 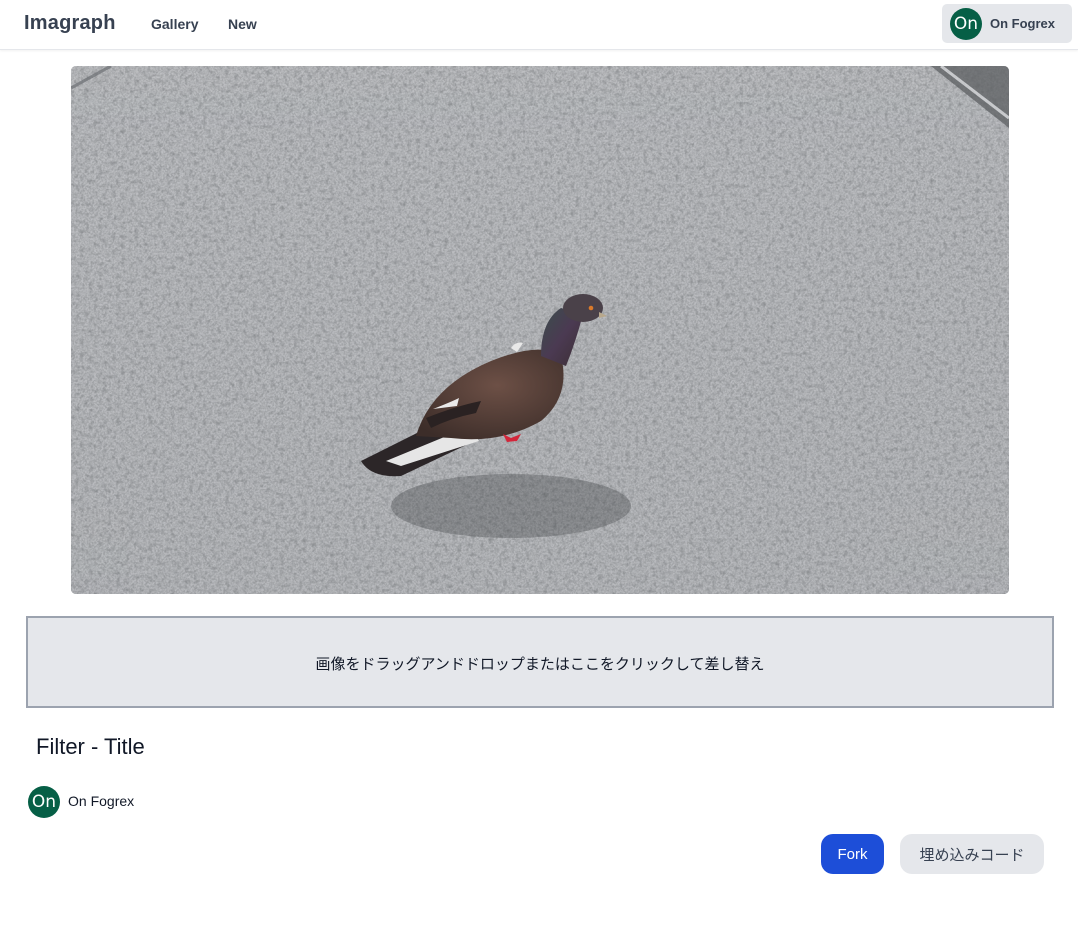 What do you see at coordinates (174, 24) in the screenshot?
I see `nav-link-gallery: Gallery` at bounding box center [174, 24].